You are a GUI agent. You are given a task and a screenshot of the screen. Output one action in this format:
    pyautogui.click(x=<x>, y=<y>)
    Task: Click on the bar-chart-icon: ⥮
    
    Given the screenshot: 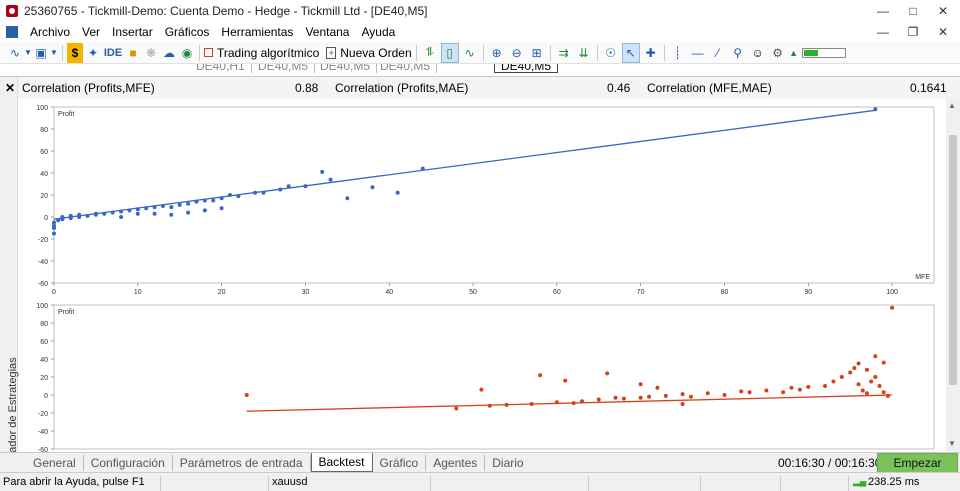 What is the action you would take?
    pyautogui.click(x=430, y=53)
    